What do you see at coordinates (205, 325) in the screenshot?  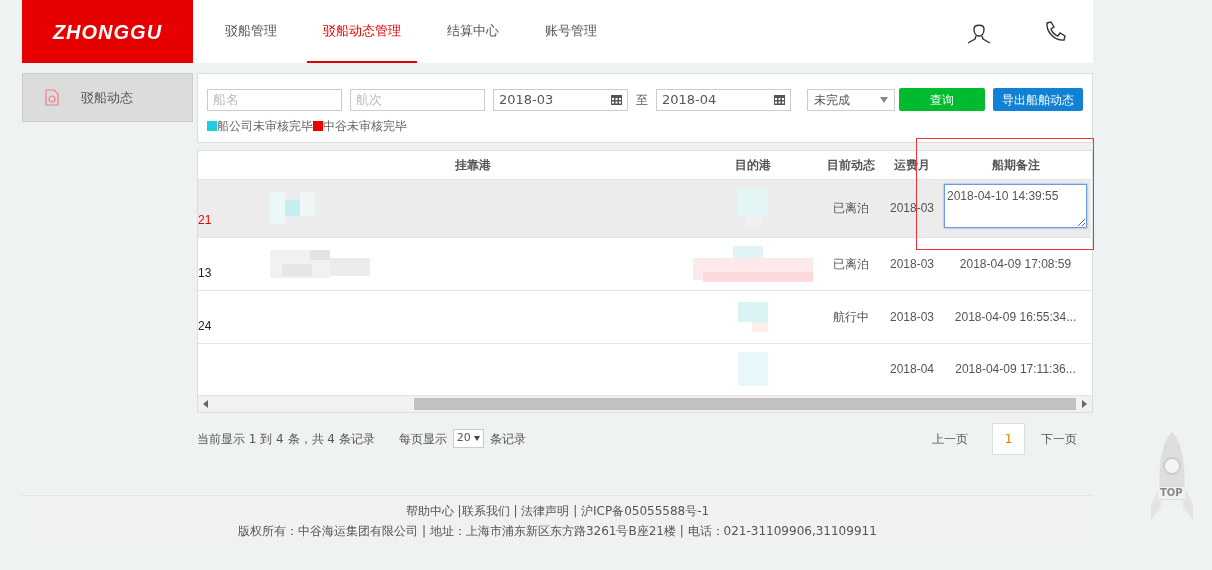 I see `row-number: 24` at bounding box center [205, 325].